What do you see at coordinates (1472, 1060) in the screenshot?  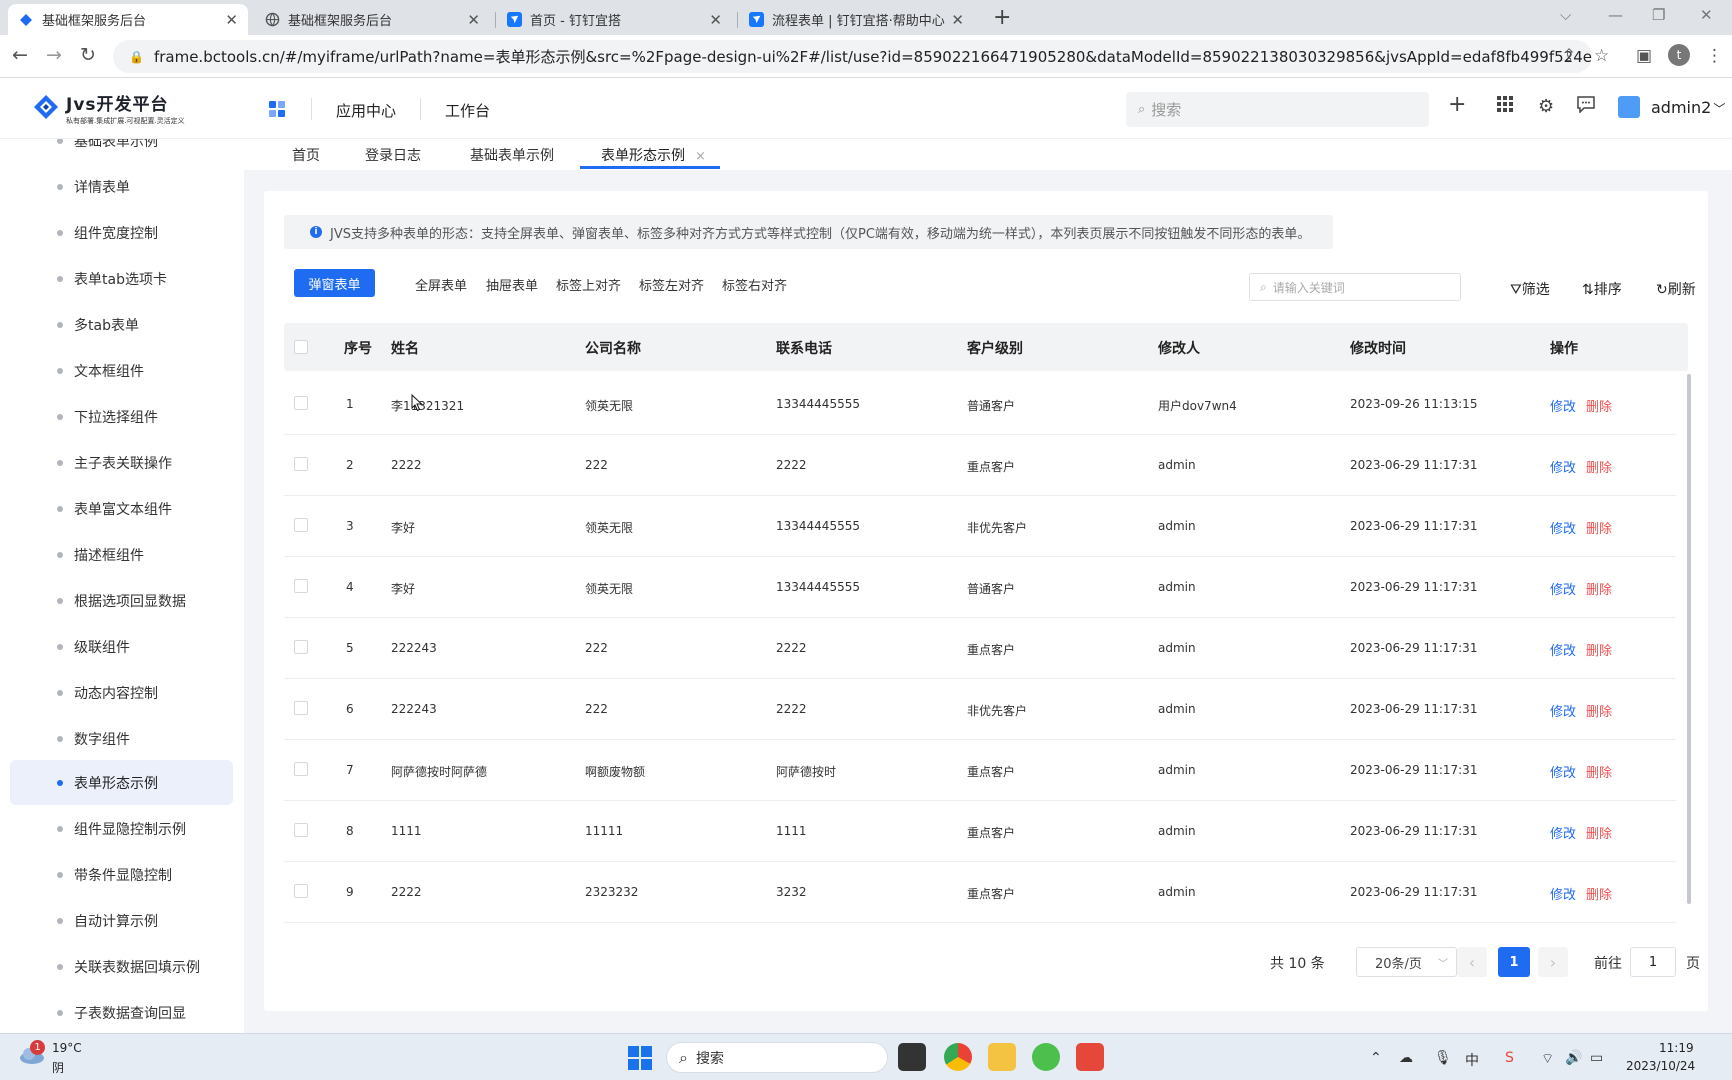 I see `ime-icon: 中` at bounding box center [1472, 1060].